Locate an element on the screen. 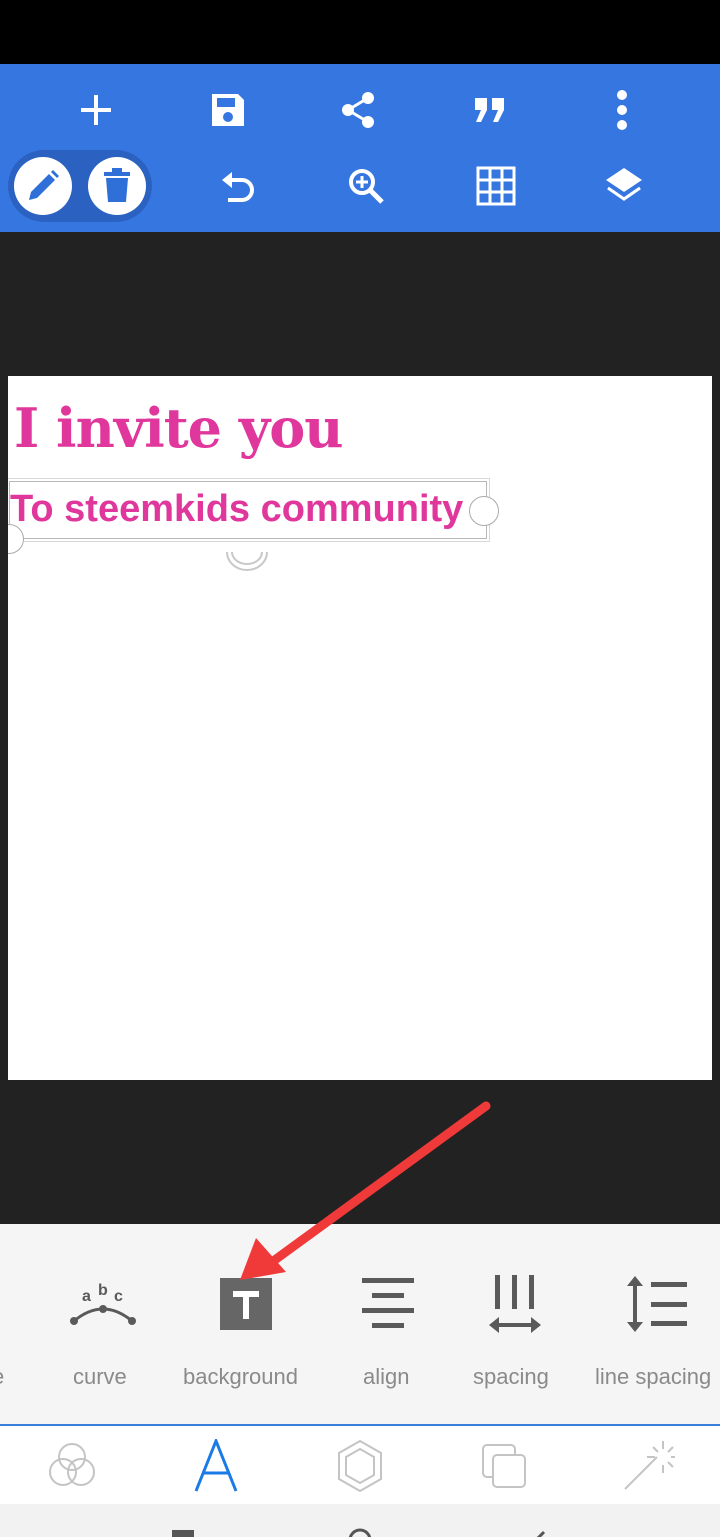 The width and height of the screenshot is (720, 1537). tool-background: background is located at coordinates (246, 1324).